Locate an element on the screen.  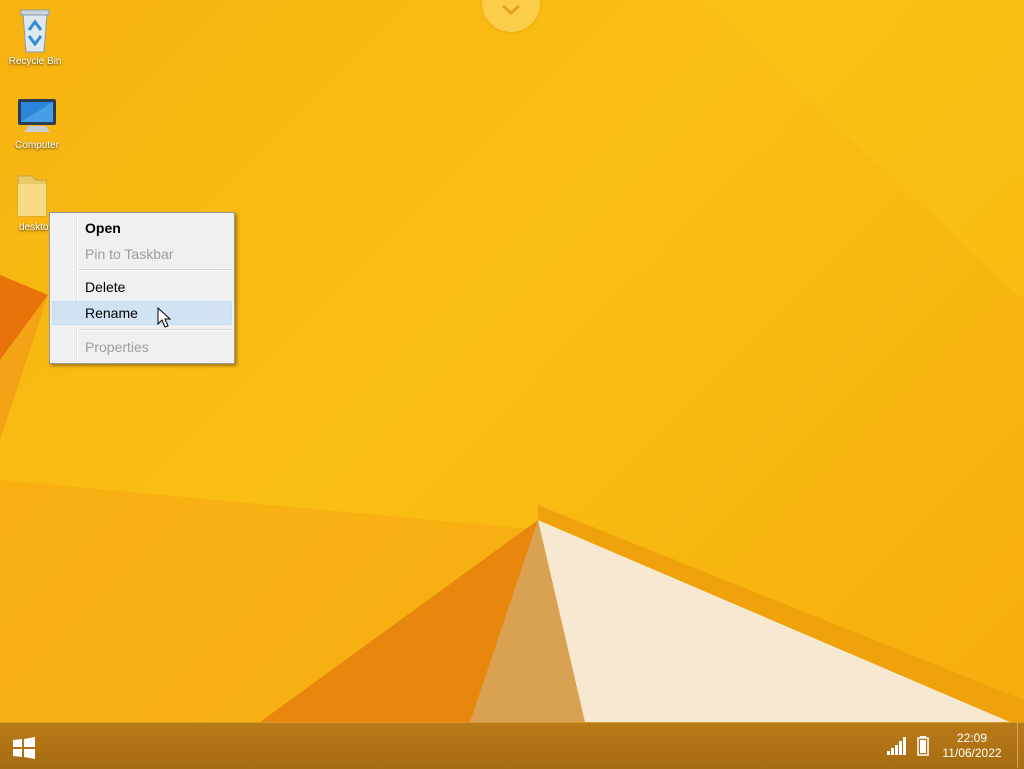
folder-icon is located at coordinates (32, 196).